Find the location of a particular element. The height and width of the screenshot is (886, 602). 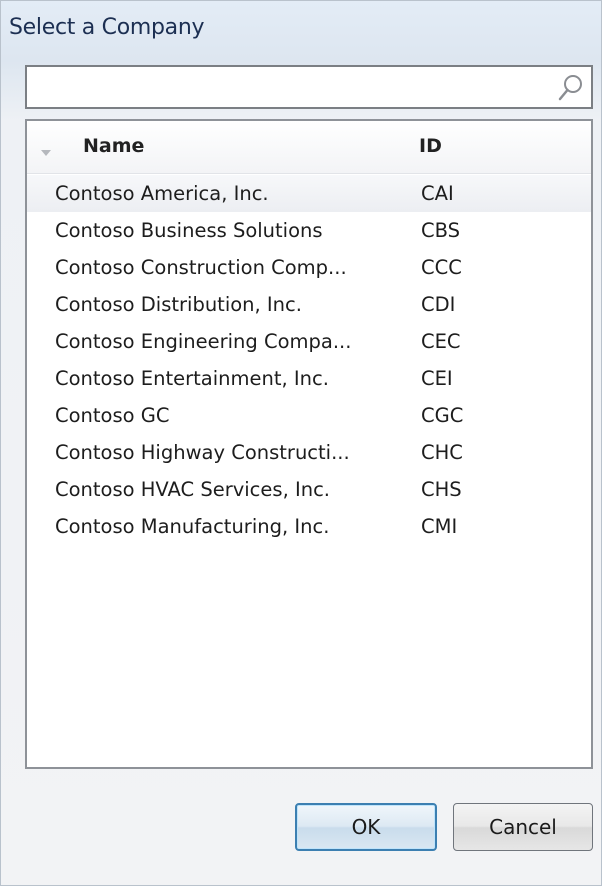

cancel-button: Cancel is located at coordinates (523, 827).